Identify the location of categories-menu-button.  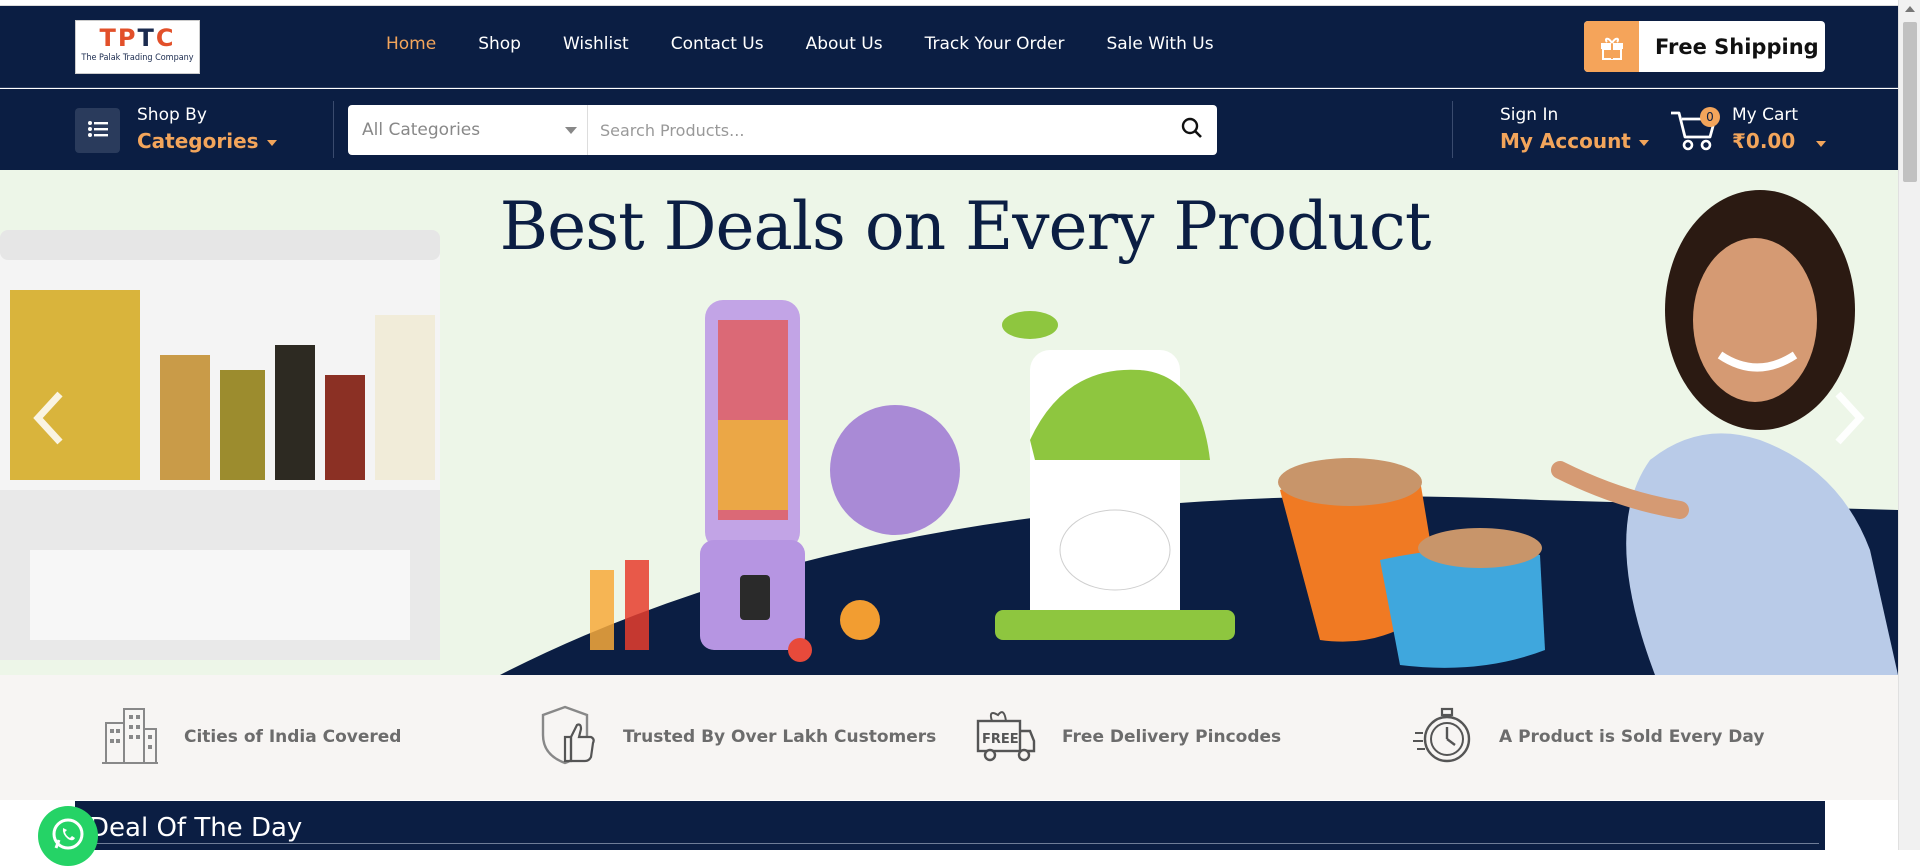
(97, 130).